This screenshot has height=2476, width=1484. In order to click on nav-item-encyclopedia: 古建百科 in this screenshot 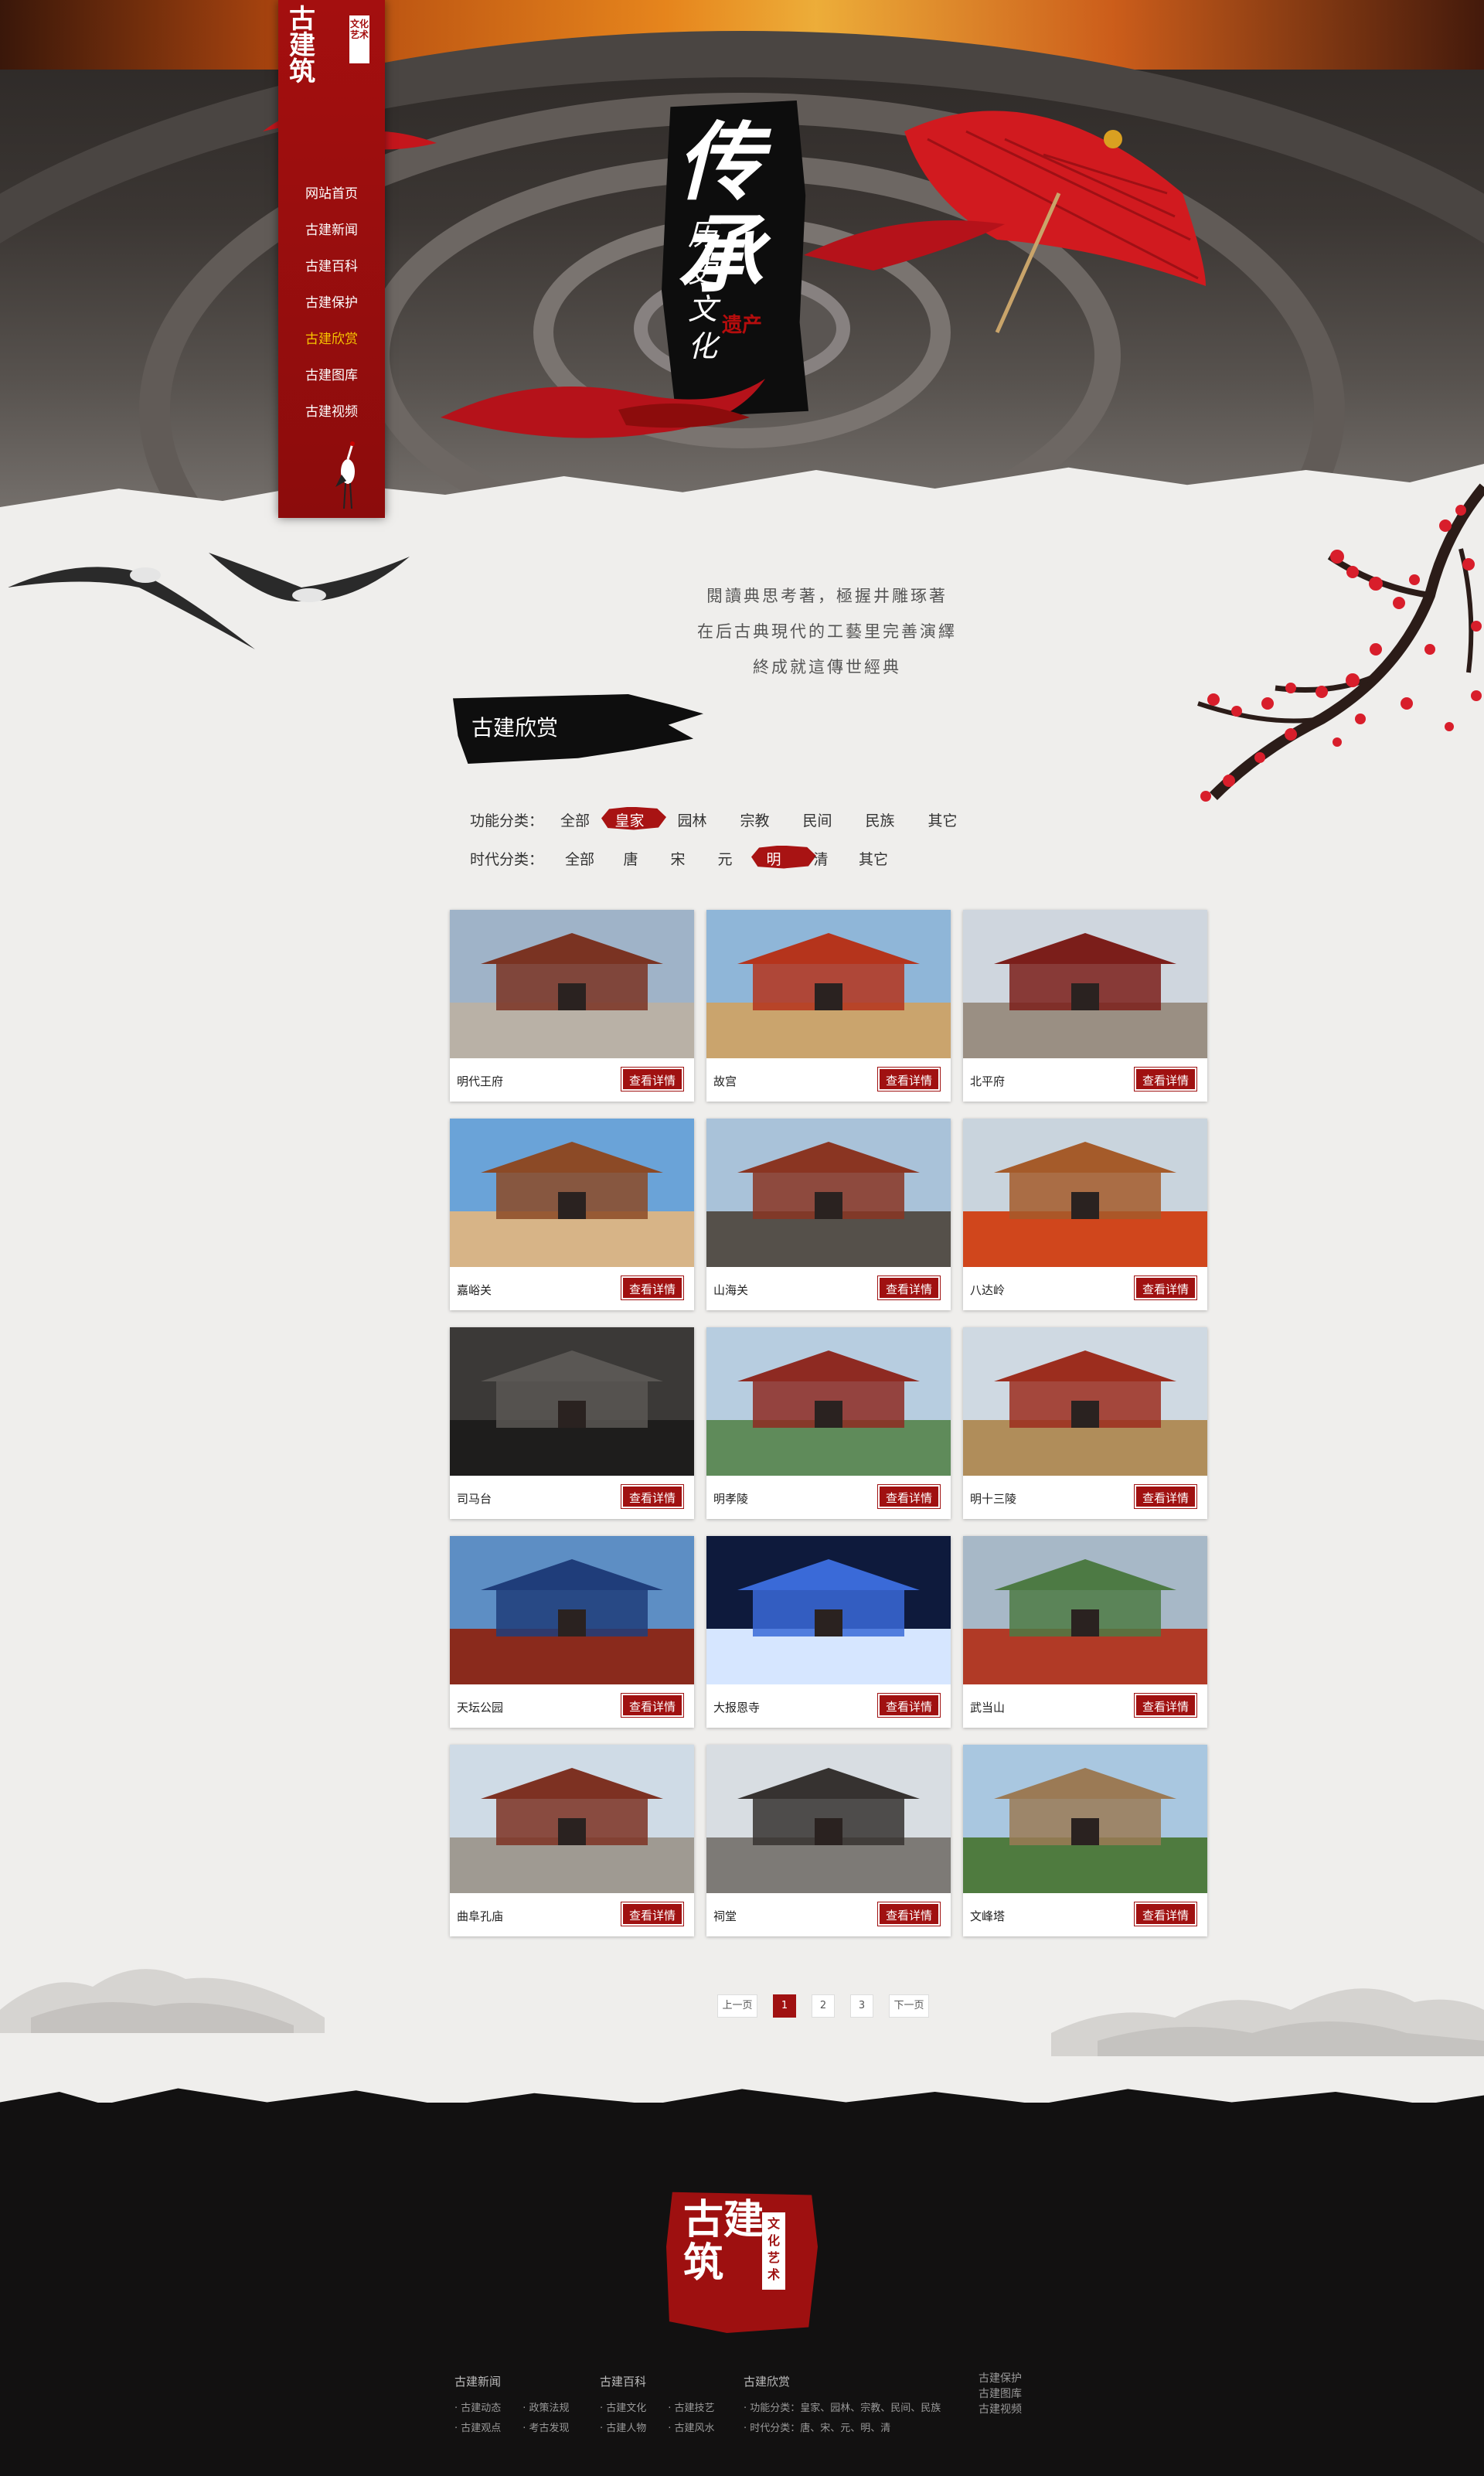, I will do `click(331, 273)`.